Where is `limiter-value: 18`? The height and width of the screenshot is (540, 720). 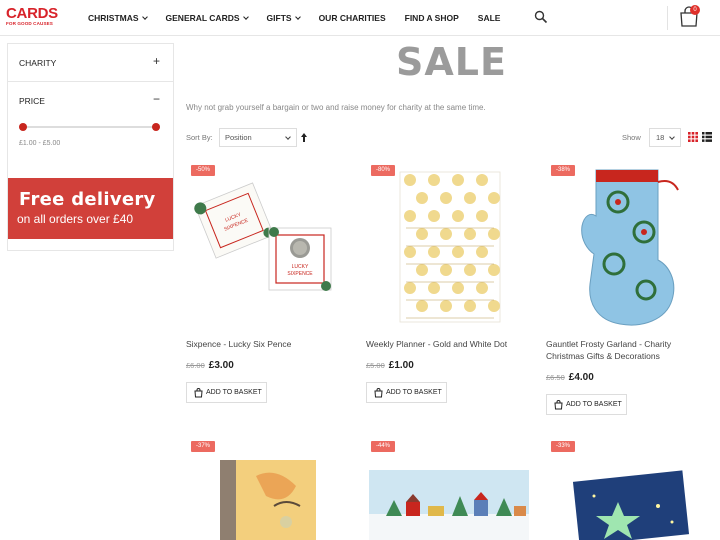 limiter-value: 18 is located at coordinates (660, 137).